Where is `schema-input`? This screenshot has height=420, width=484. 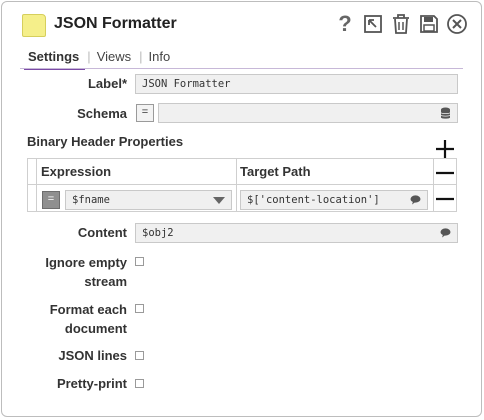
schema-input is located at coordinates (308, 113).